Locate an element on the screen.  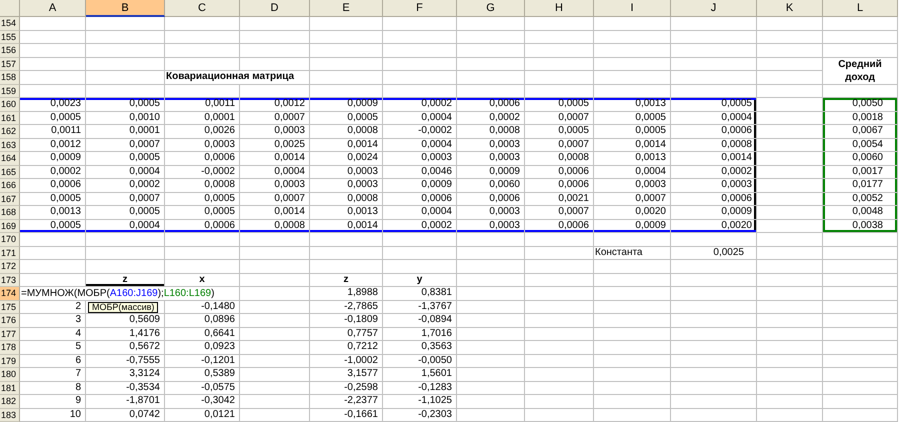
row-header: 177 is located at coordinates (10, 334).